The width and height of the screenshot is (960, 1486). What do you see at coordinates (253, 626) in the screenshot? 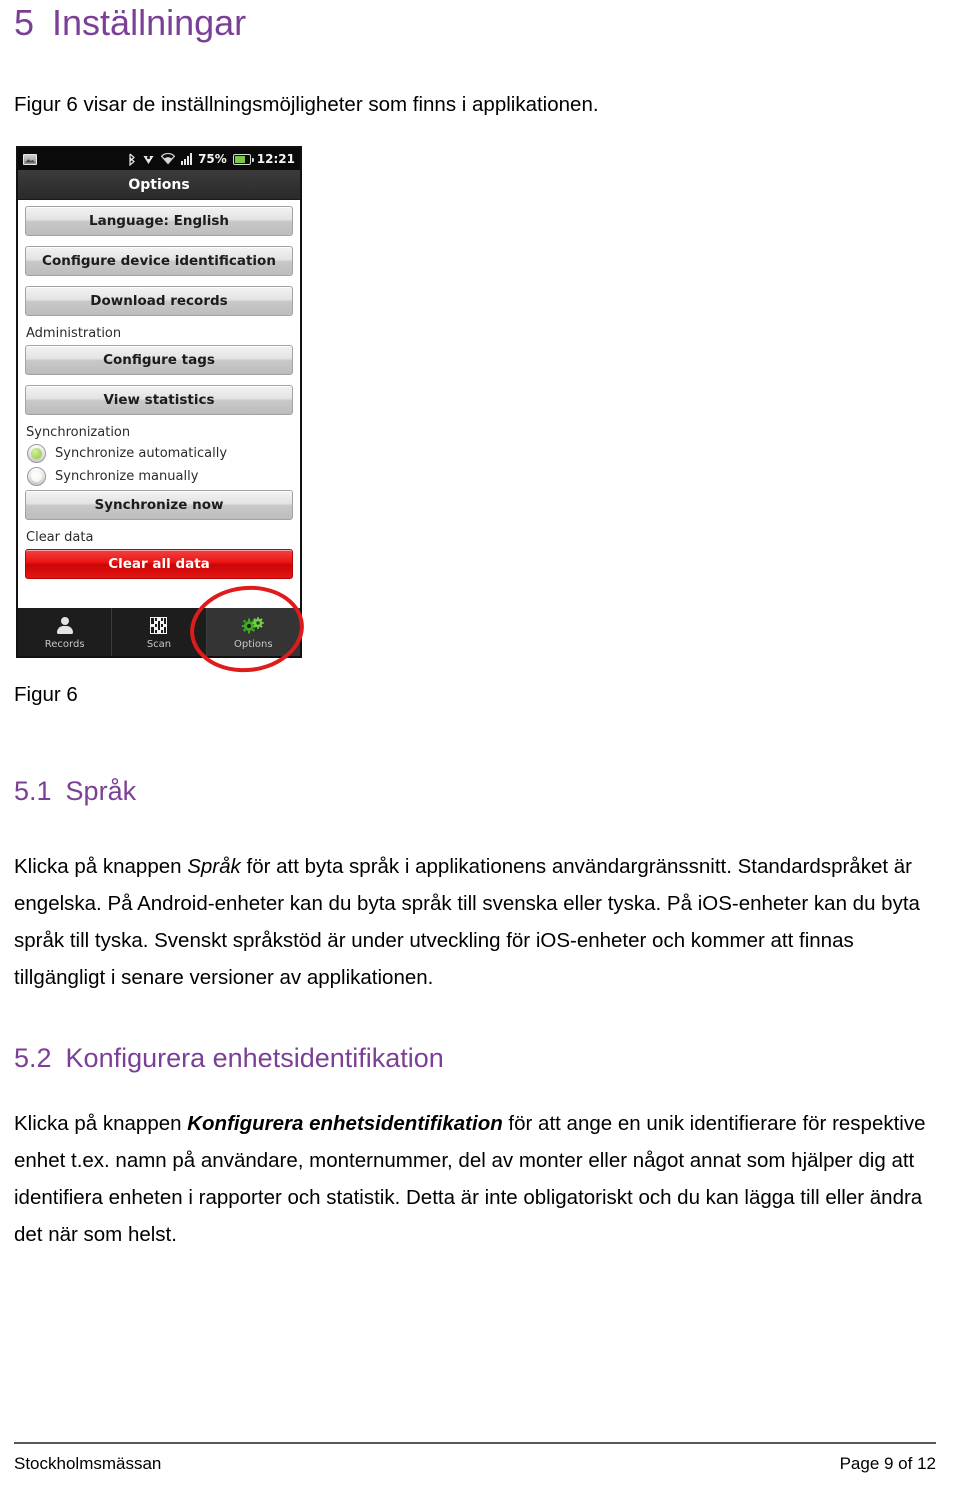
I see `gears-icon` at bounding box center [253, 626].